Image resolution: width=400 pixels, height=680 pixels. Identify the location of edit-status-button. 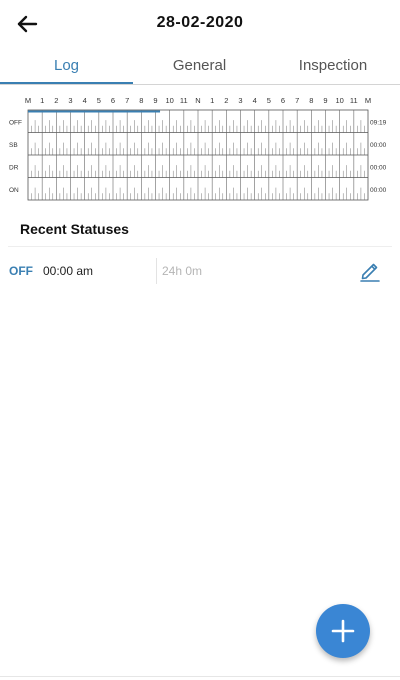
(370, 271).